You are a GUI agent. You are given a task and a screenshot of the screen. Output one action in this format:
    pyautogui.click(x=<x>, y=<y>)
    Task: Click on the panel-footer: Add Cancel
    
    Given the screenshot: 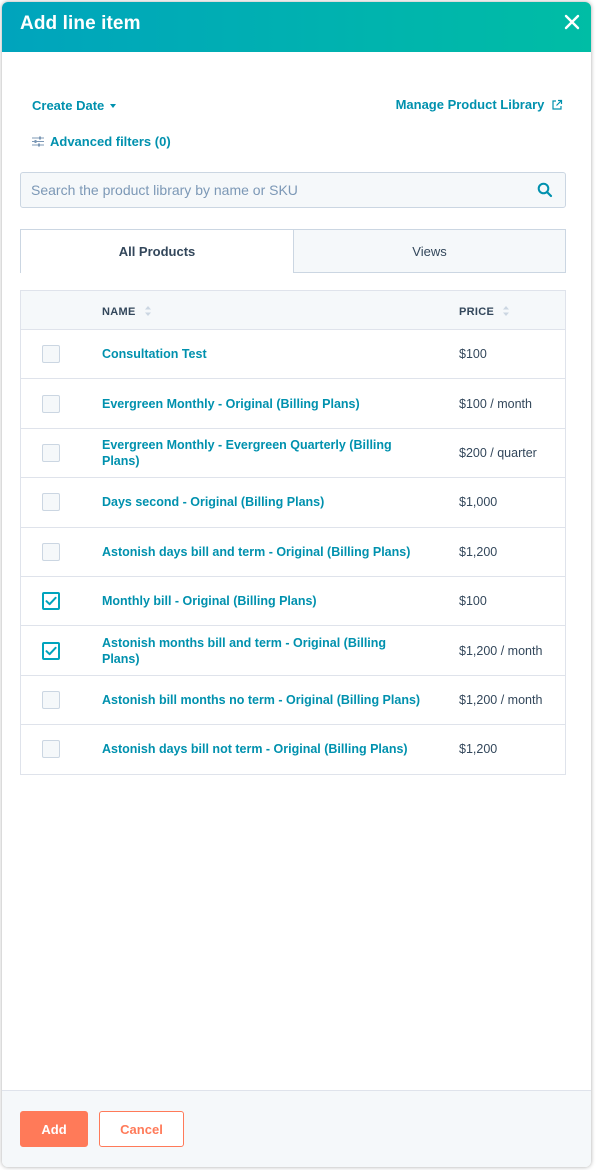 What is the action you would take?
    pyautogui.click(x=296, y=1128)
    